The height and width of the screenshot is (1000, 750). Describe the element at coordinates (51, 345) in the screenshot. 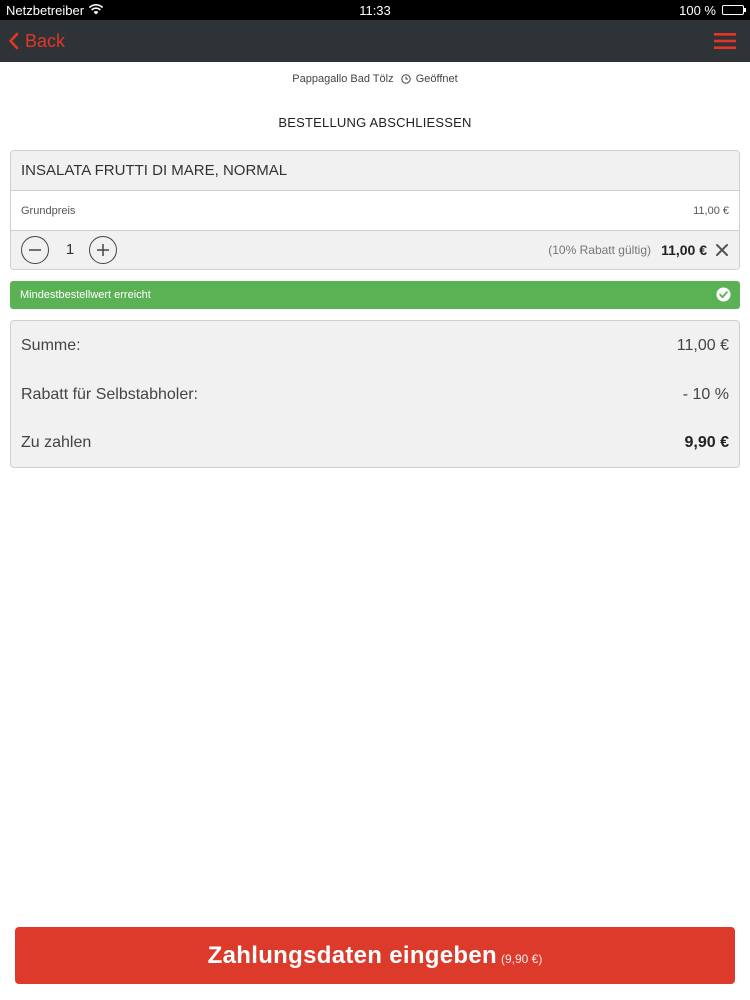

I see `sum-label: Summe:` at that location.